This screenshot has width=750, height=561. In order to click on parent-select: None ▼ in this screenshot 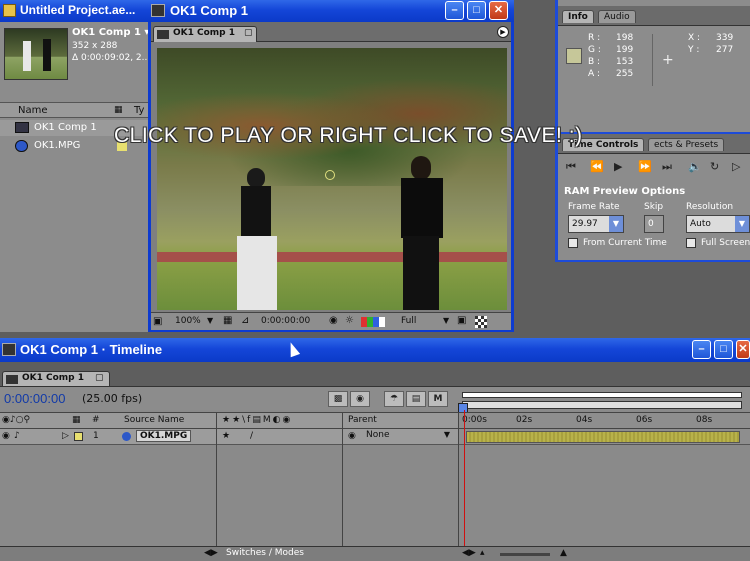, I will do `click(407, 436)`.